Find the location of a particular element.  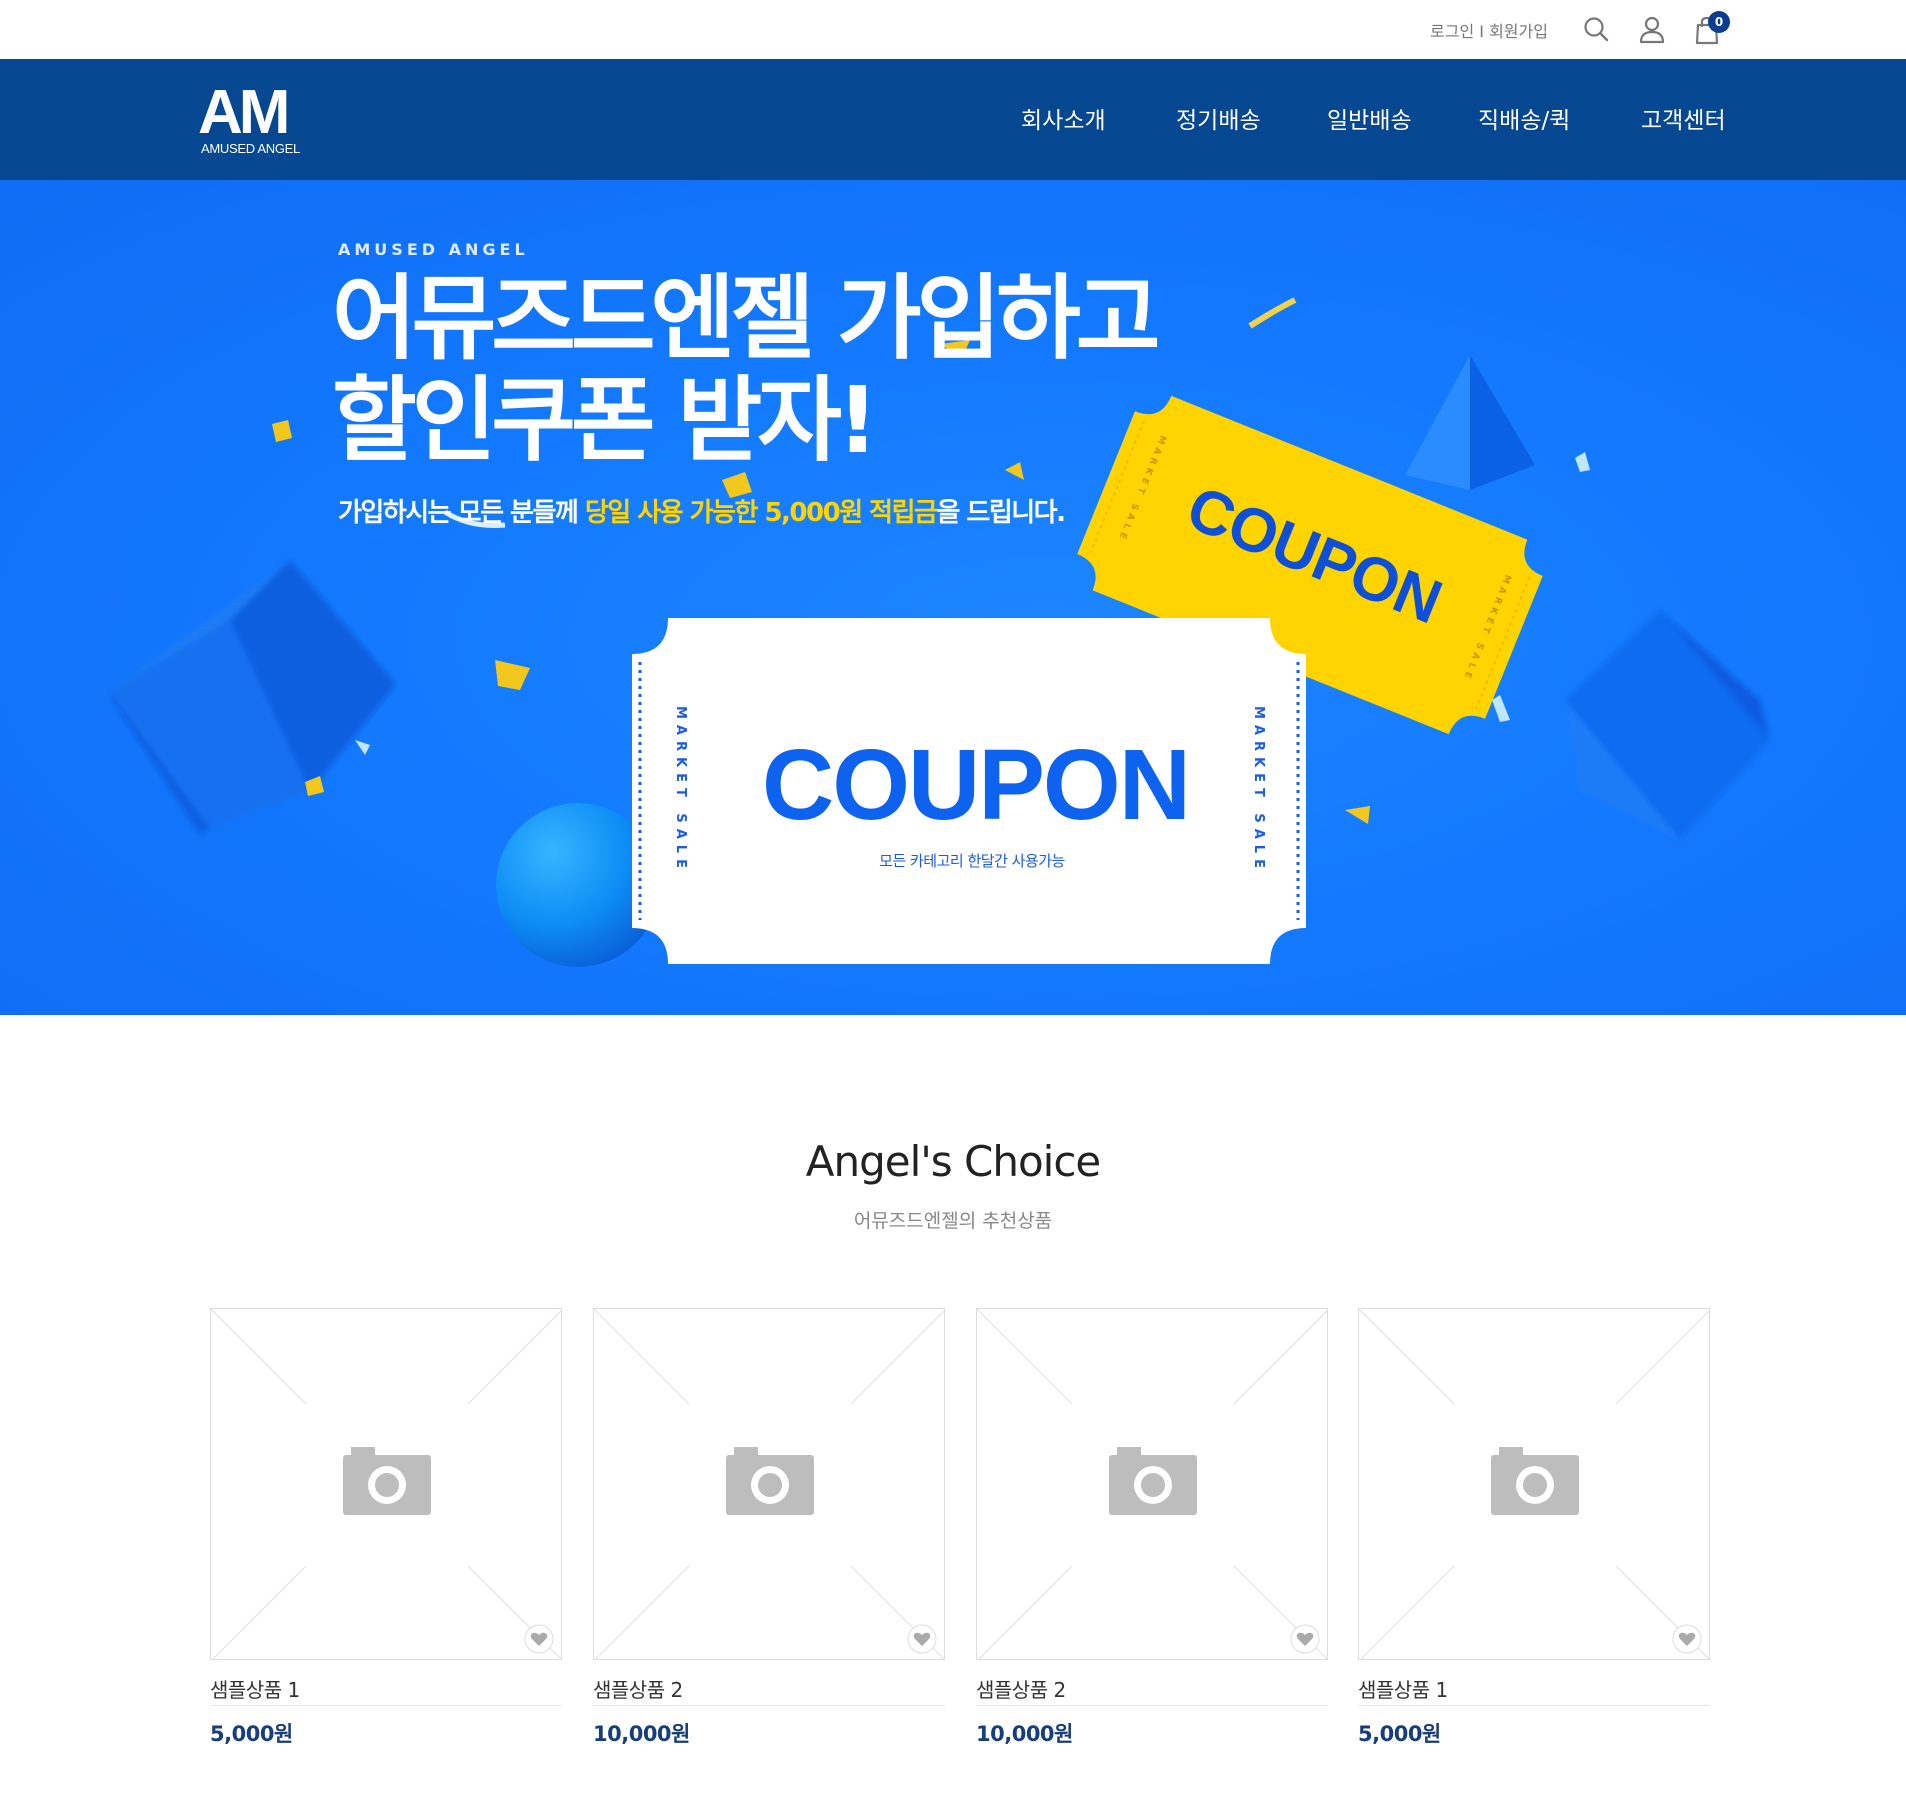

user-icon is located at coordinates (1652, 30).